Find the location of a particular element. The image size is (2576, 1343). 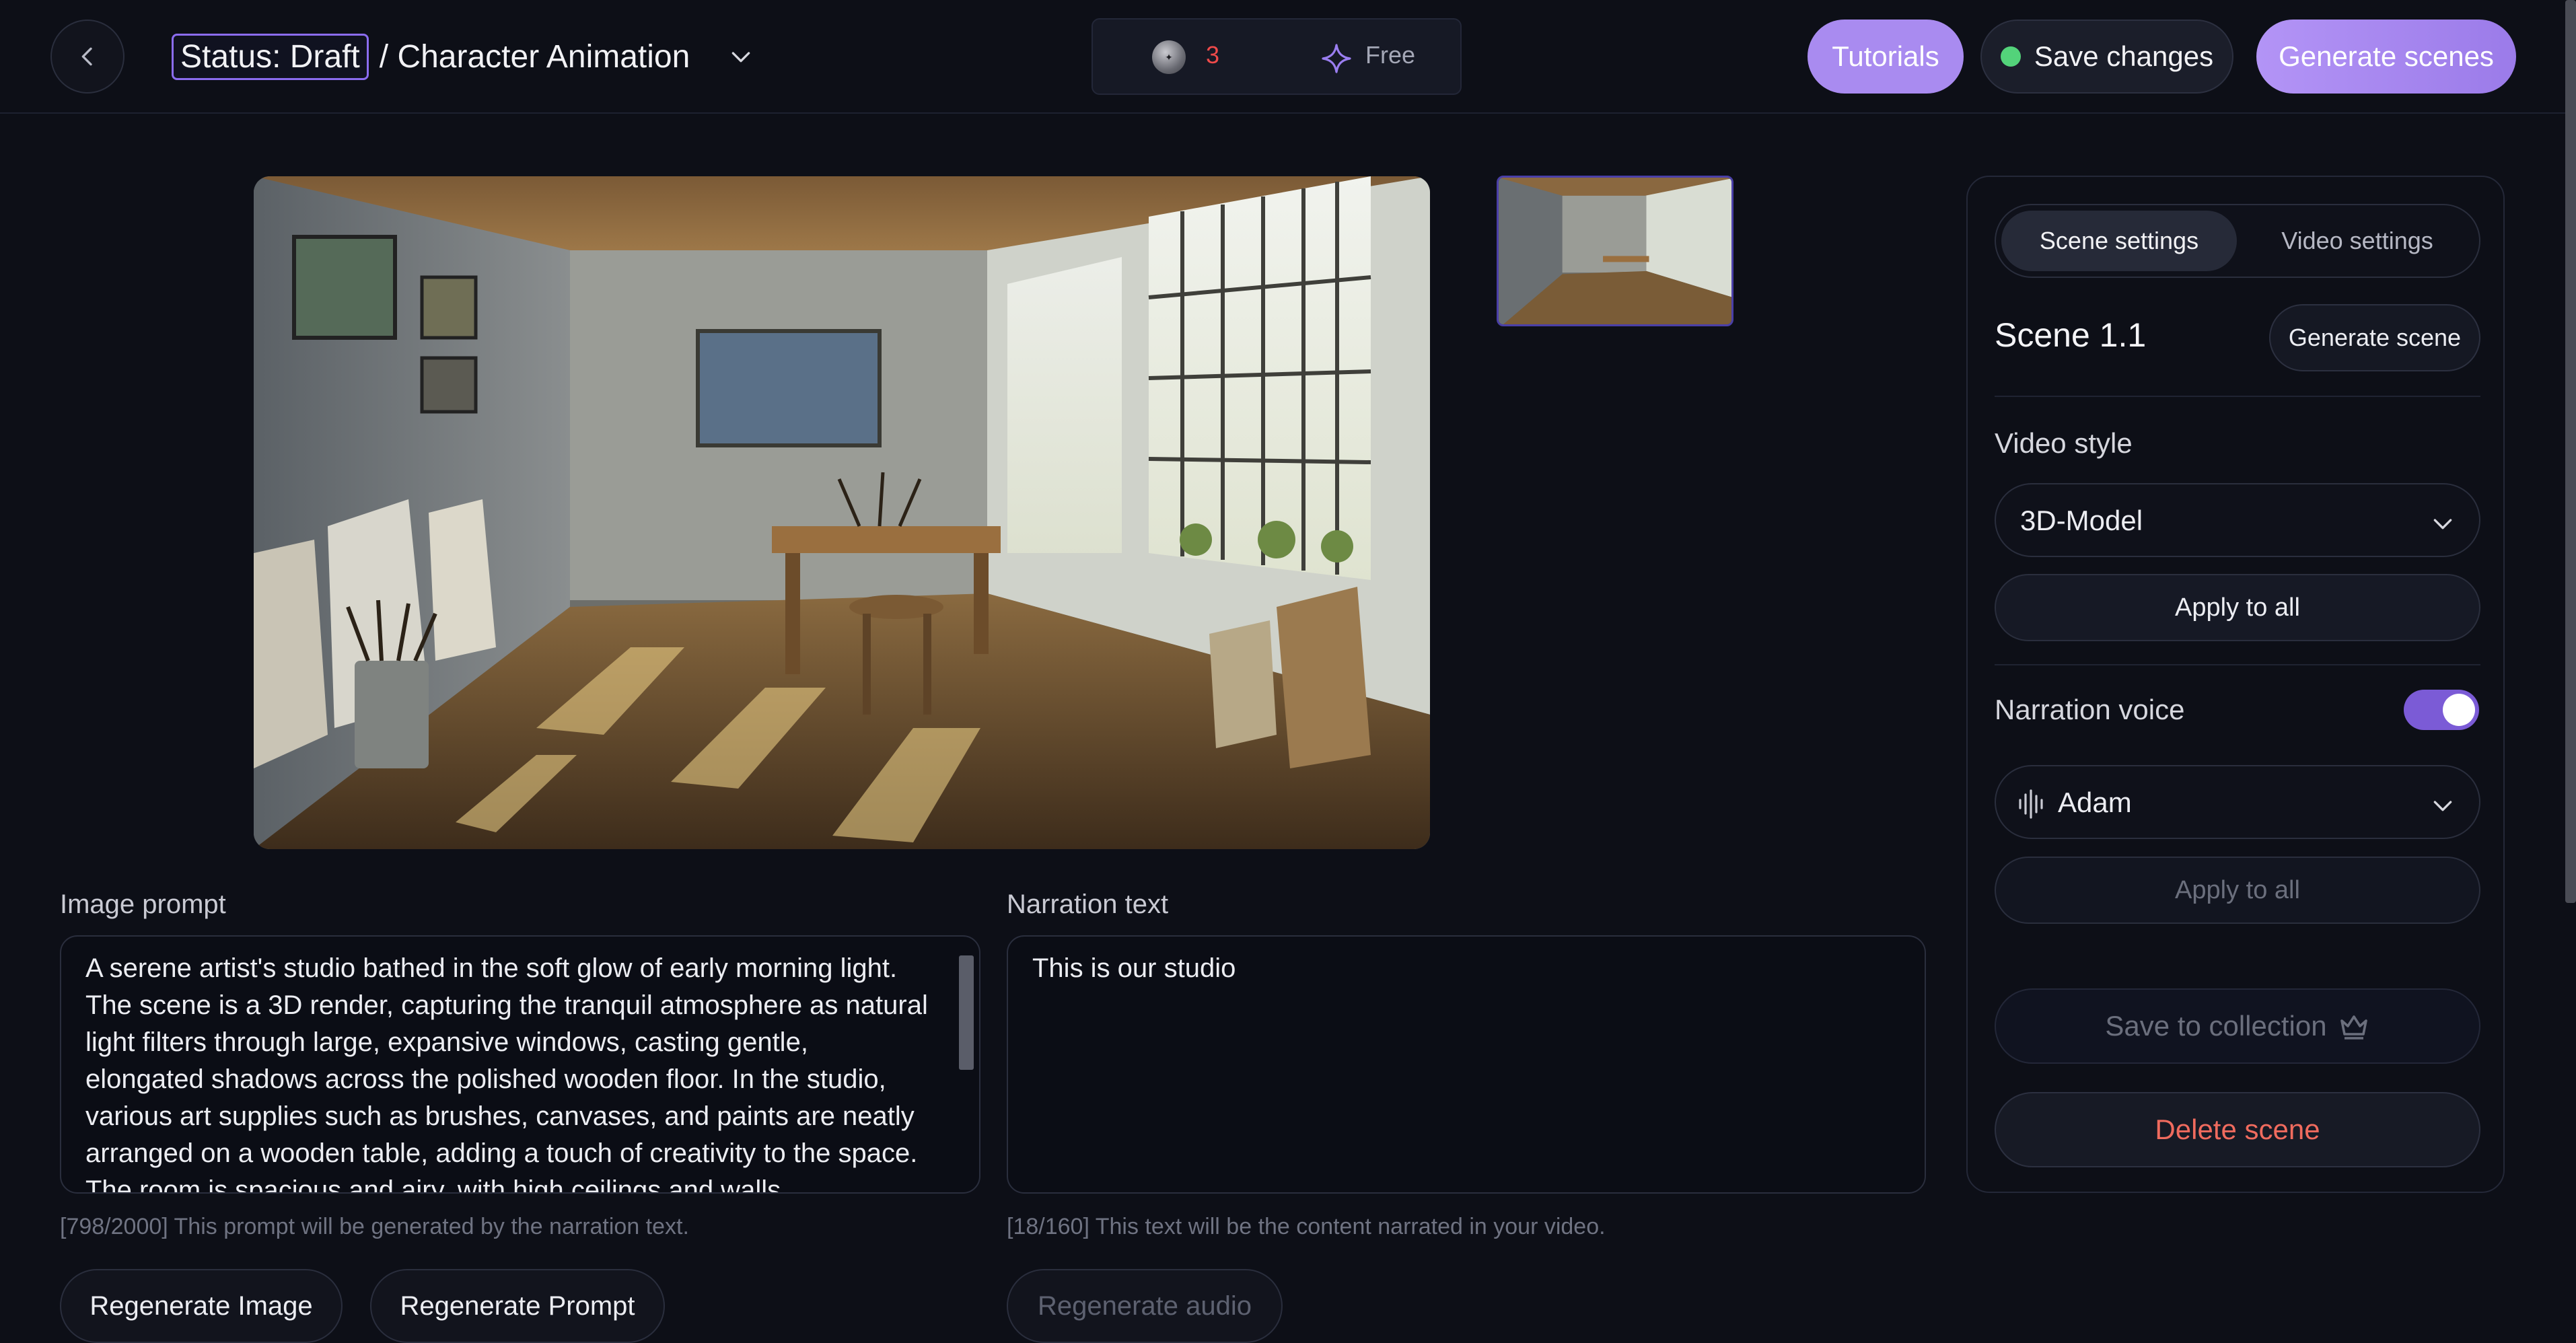

coin-icon: ✦ is located at coordinates (1169, 57).